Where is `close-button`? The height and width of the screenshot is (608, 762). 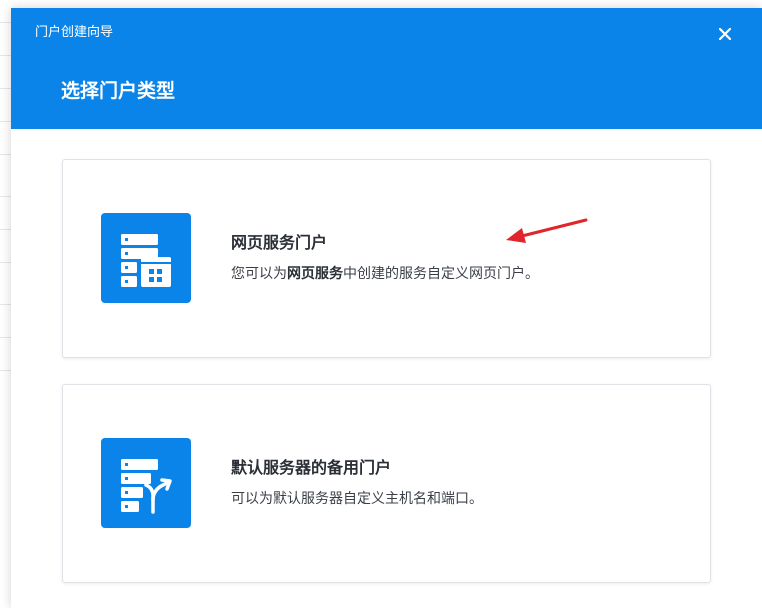
close-button is located at coordinates (725, 34).